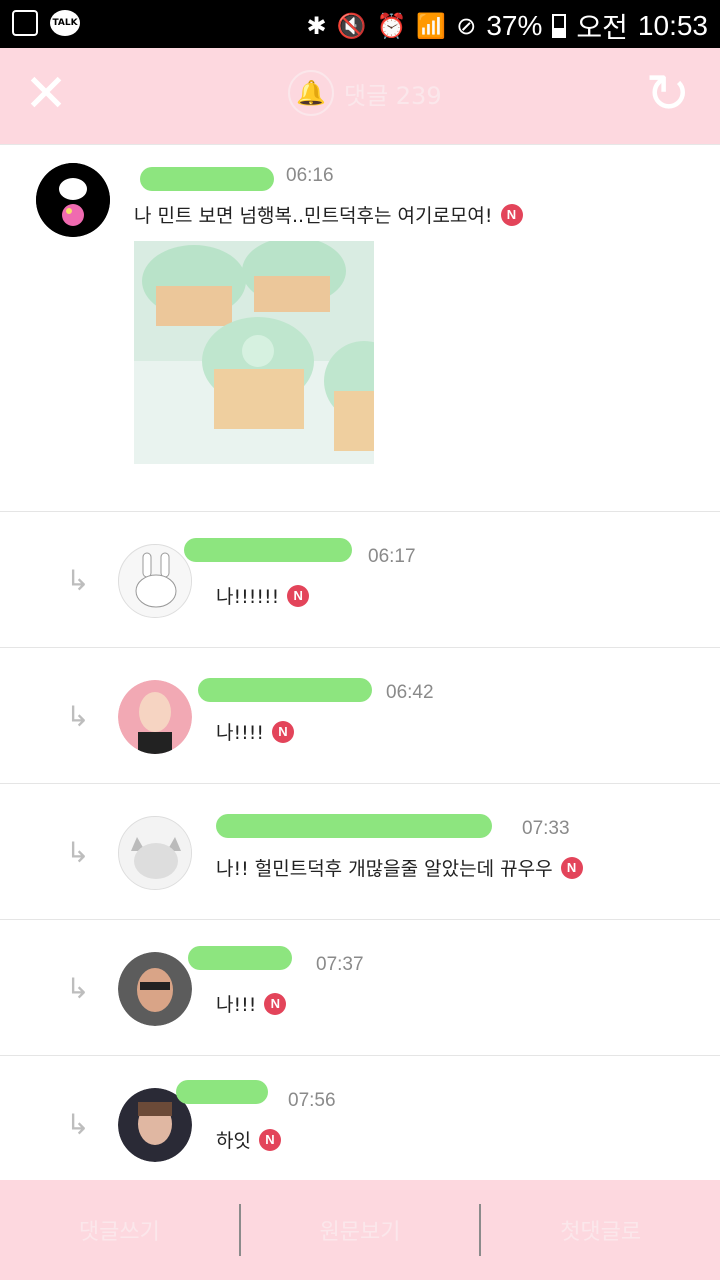 This screenshot has height=1280, width=720. Describe the element at coordinates (311, 93) in the screenshot. I see `bell-icon: 🔔` at that location.